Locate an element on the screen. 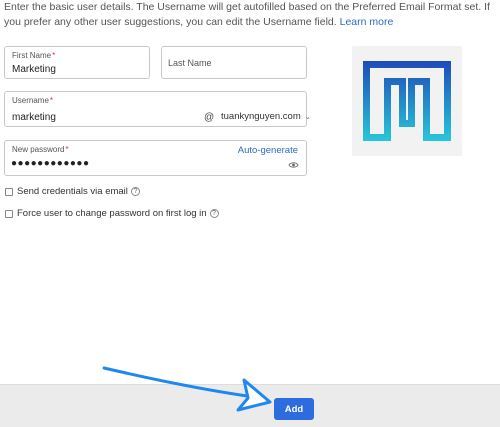 The width and height of the screenshot is (500, 427). send-credentials-checkbox is located at coordinates (9, 191).